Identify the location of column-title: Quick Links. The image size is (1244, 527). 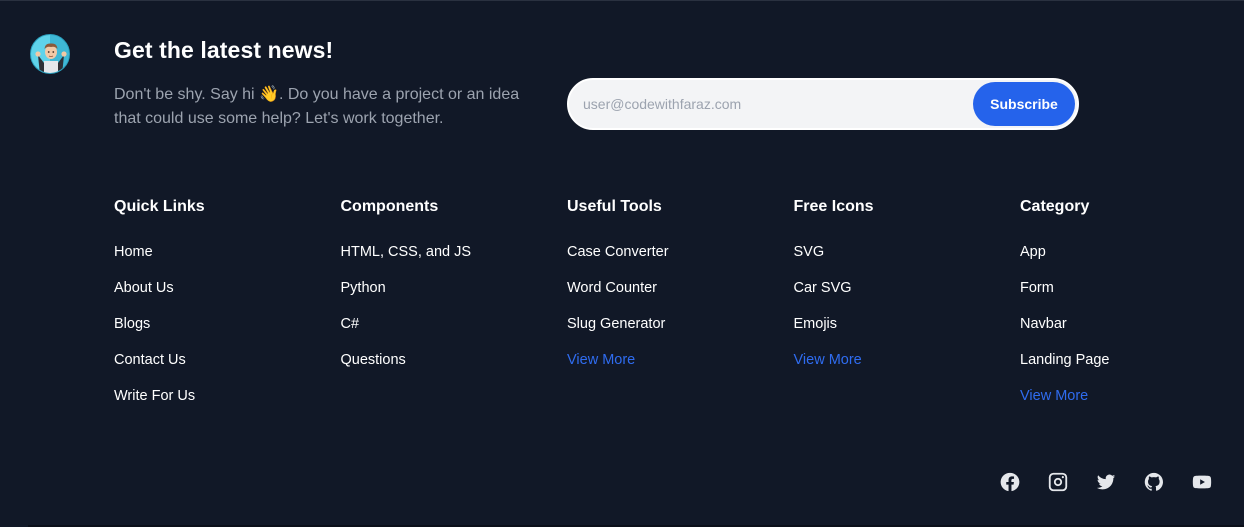
(159, 206).